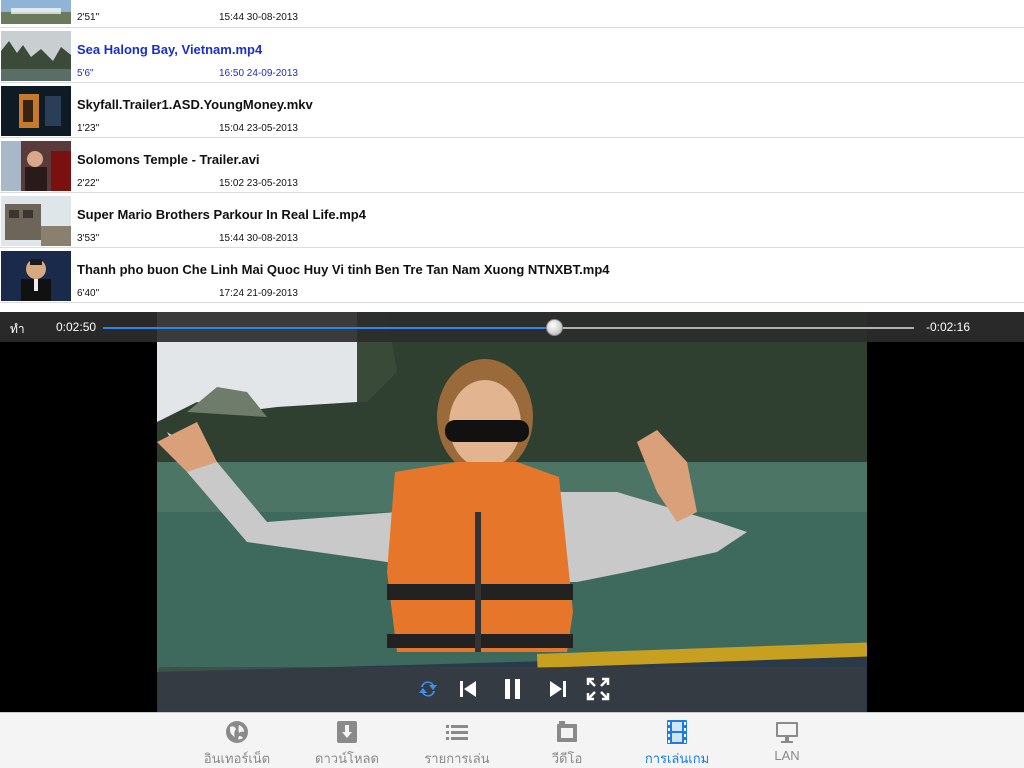 This screenshot has width=1024, height=768. I want to click on repeat-icon, so click(428, 689).